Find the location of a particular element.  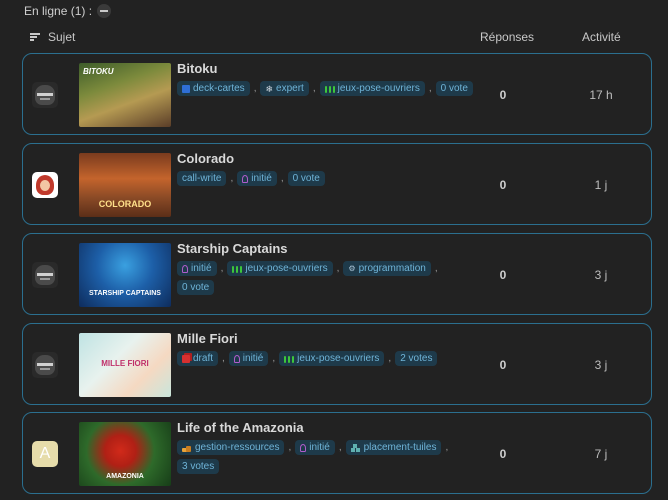

topic-tags: call-write, initié, 0 vote is located at coordinates (327, 178).